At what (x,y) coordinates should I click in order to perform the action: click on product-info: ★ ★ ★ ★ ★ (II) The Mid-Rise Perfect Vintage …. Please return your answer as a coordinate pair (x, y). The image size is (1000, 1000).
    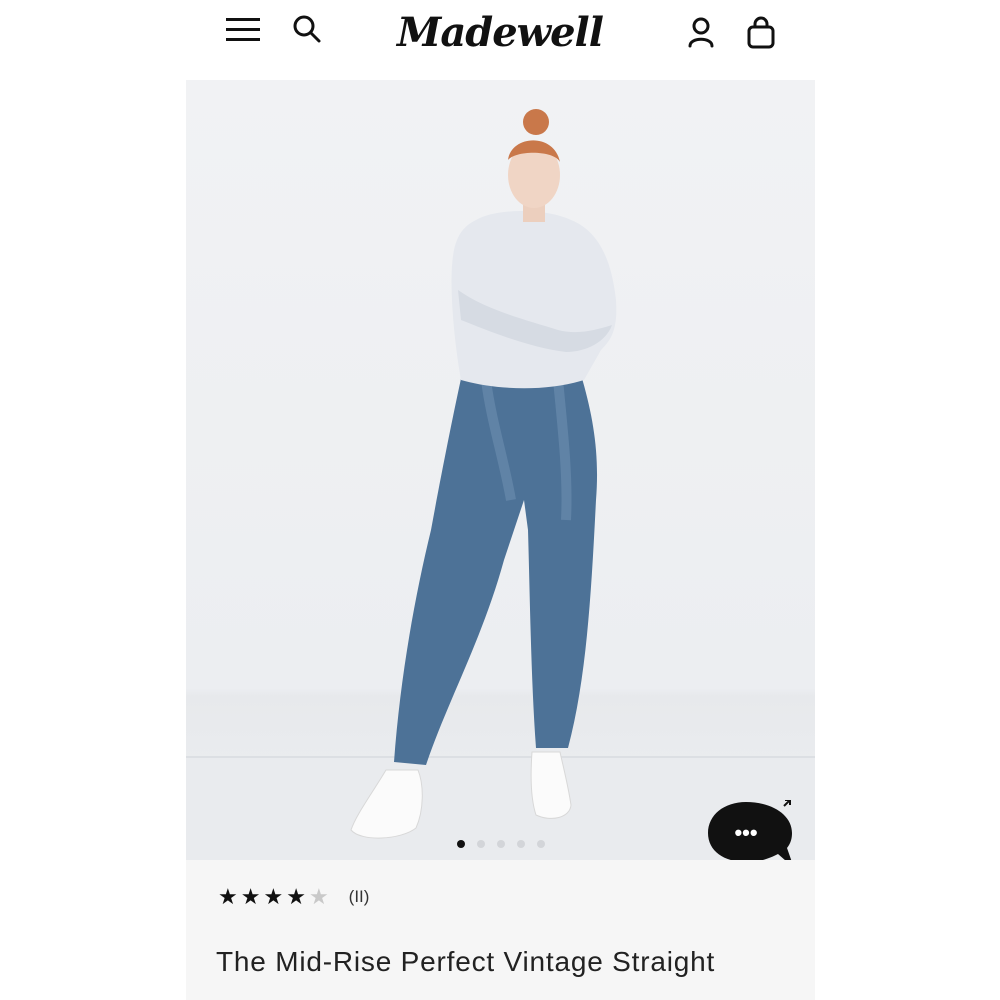
    Looking at the image, I should click on (500, 930).